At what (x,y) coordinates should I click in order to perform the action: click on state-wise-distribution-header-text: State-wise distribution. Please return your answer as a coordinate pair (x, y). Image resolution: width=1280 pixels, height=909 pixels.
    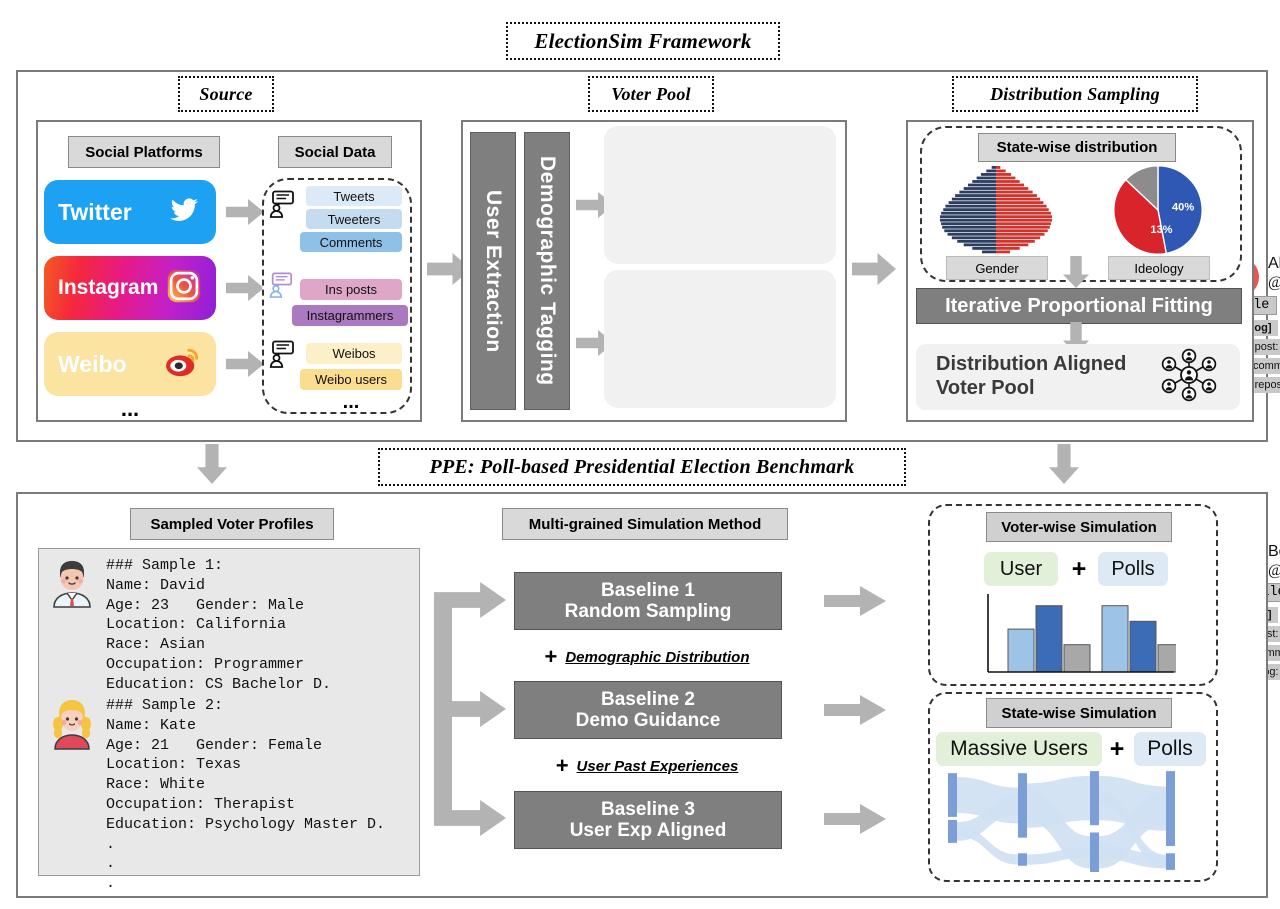
    Looking at the image, I should click on (1077, 147).